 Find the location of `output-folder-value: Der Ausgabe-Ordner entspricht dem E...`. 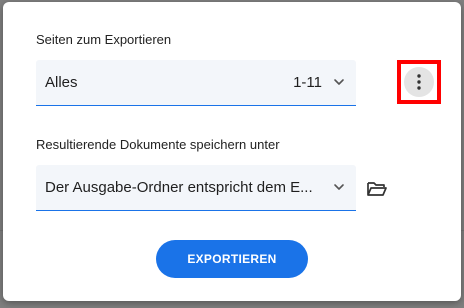

output-folder-value: Der Ausgabe-Ordner entspricht dem E... is located at coordinates (179, 187).